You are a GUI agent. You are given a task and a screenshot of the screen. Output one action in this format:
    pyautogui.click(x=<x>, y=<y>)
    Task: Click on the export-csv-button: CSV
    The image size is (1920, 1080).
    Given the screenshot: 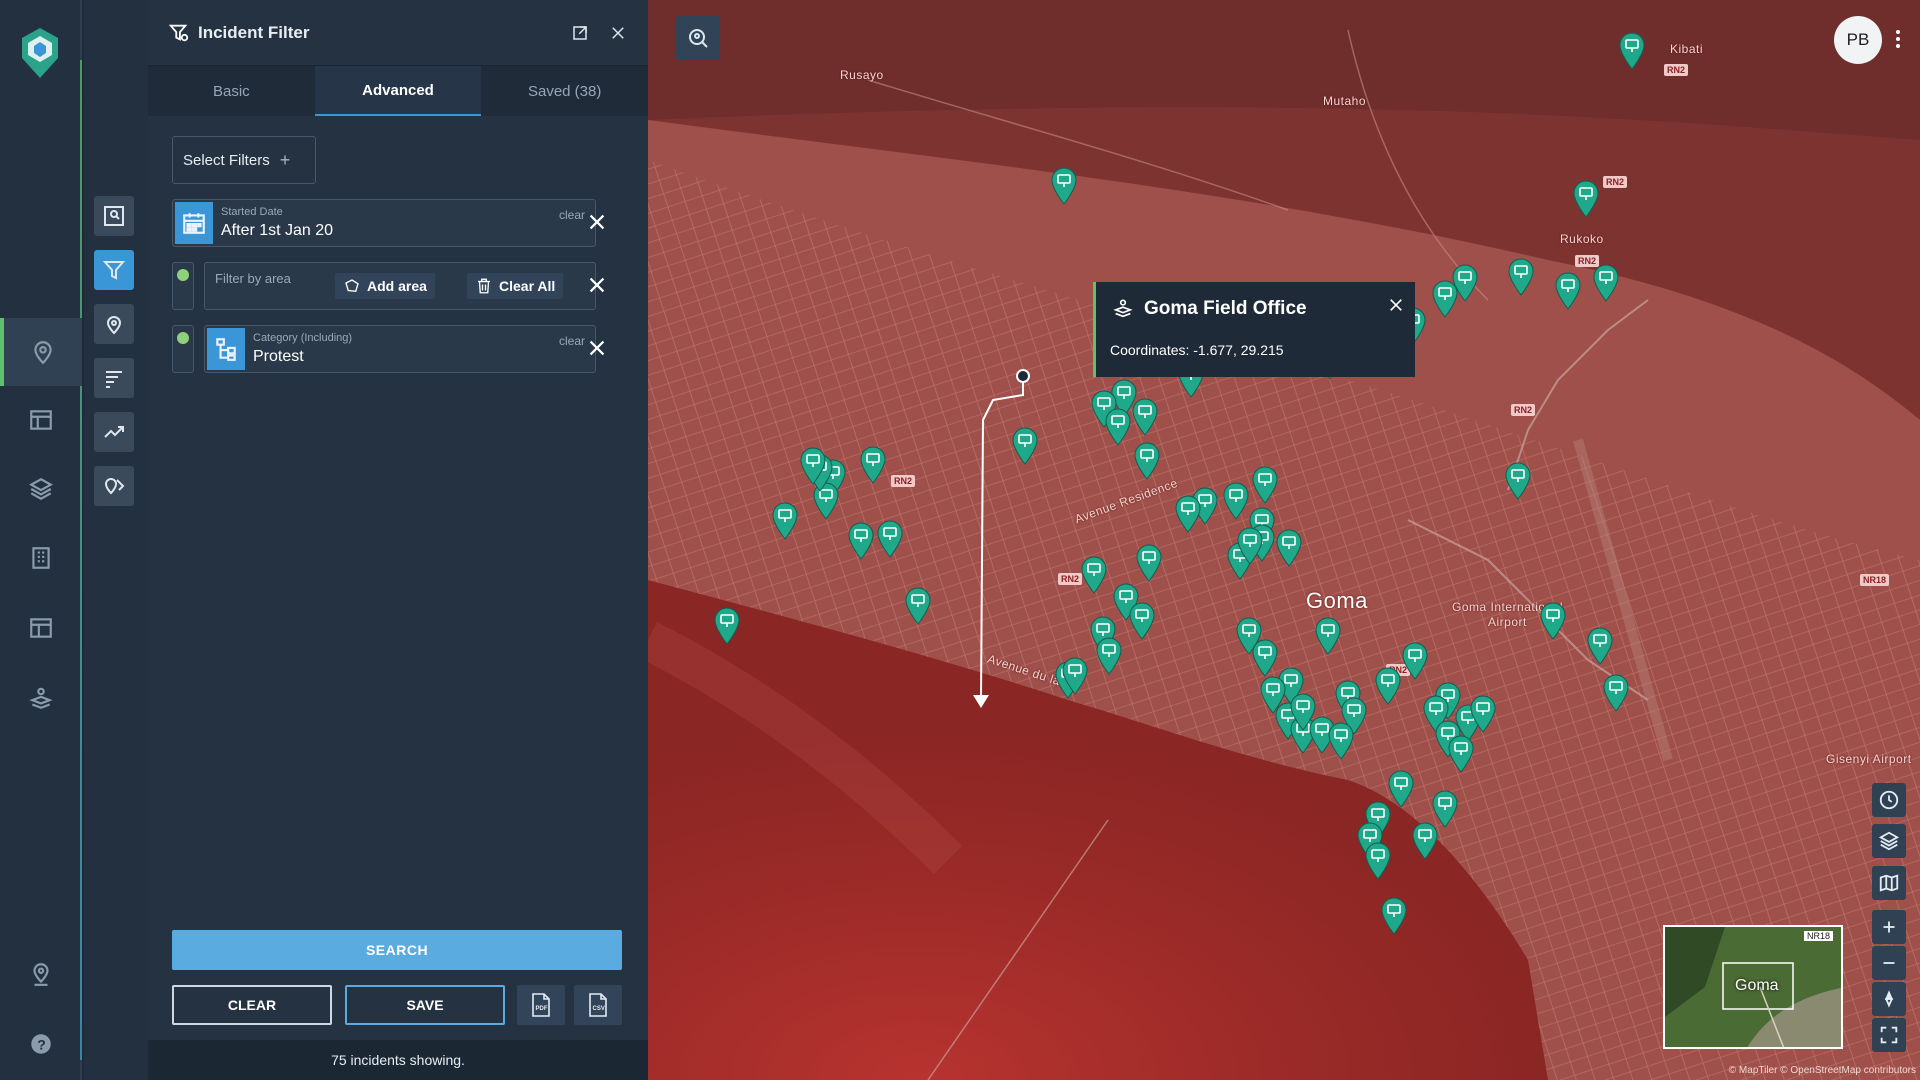 What is the action you would take?
    pyautogui.click(x=598, y=1005)
    